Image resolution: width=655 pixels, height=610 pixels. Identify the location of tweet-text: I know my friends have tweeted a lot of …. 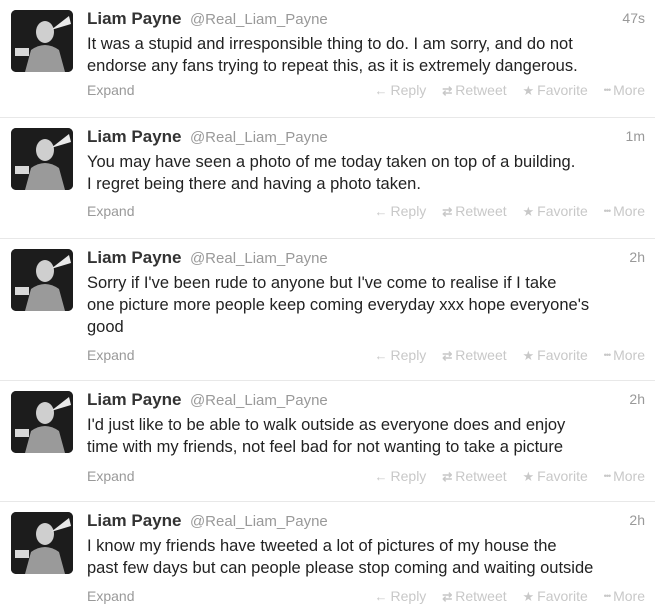
(367, 557).